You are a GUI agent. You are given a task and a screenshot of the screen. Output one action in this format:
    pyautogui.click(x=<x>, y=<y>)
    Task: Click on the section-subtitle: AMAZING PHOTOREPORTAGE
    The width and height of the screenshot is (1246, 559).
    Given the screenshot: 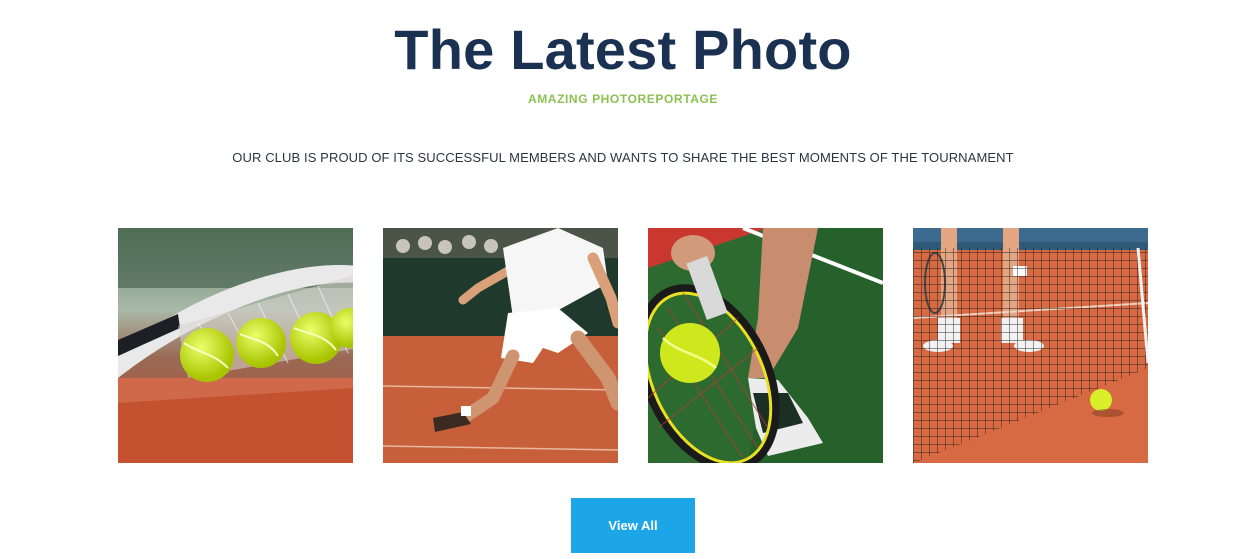 What is the action you would take?
    pyautogui.click(x=623, y=99)
    